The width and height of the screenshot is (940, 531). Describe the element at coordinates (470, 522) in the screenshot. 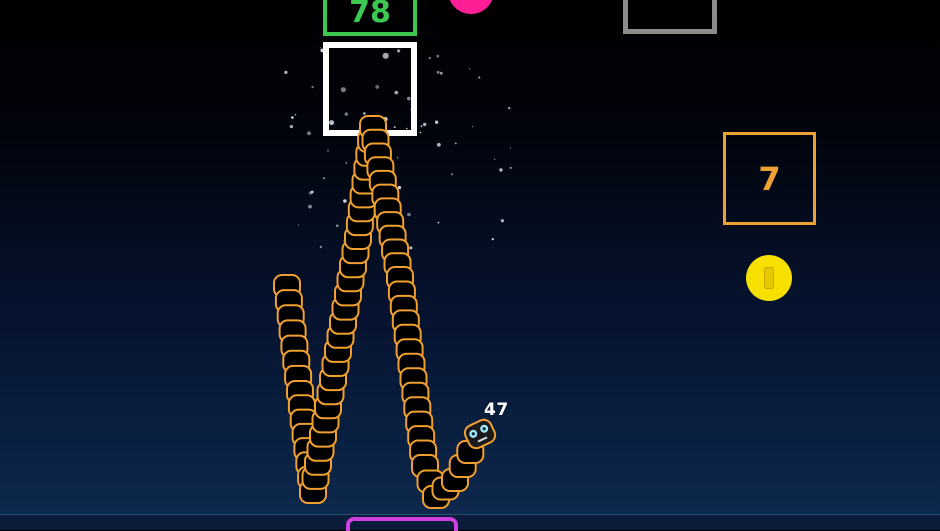

I see `ground-line` at that location.